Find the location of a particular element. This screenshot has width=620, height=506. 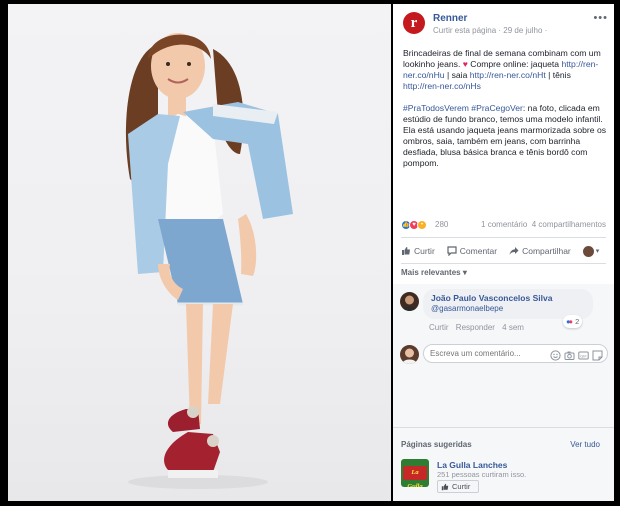

comment-reply-link: Responder is located at coordinates (475, 327).